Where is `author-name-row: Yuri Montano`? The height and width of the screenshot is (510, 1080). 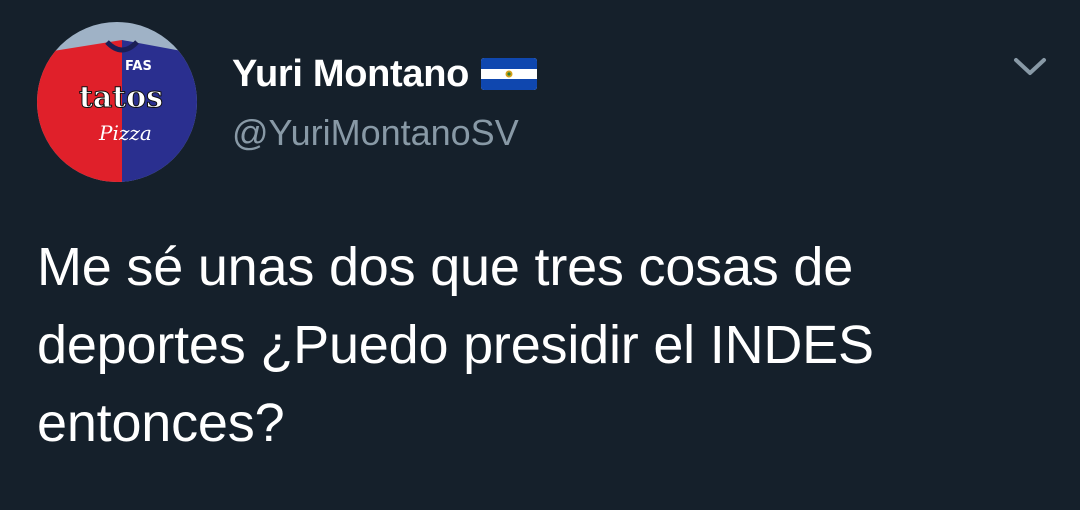 author-name-row: Yuri Montano is located at coordinates (385, 74).